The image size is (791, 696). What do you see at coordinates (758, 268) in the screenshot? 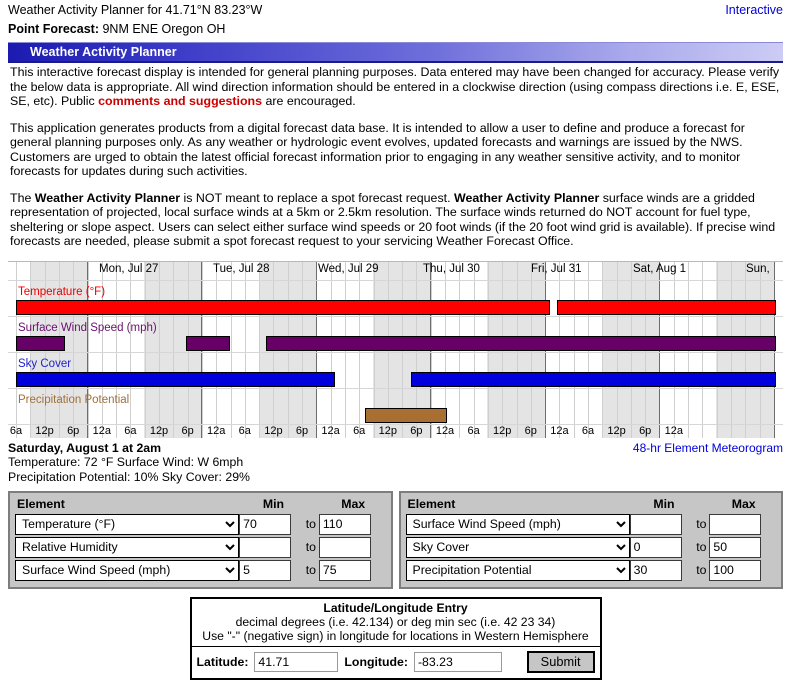
I see `chart-day-label: Sun,` at bounding box center [758, 268].